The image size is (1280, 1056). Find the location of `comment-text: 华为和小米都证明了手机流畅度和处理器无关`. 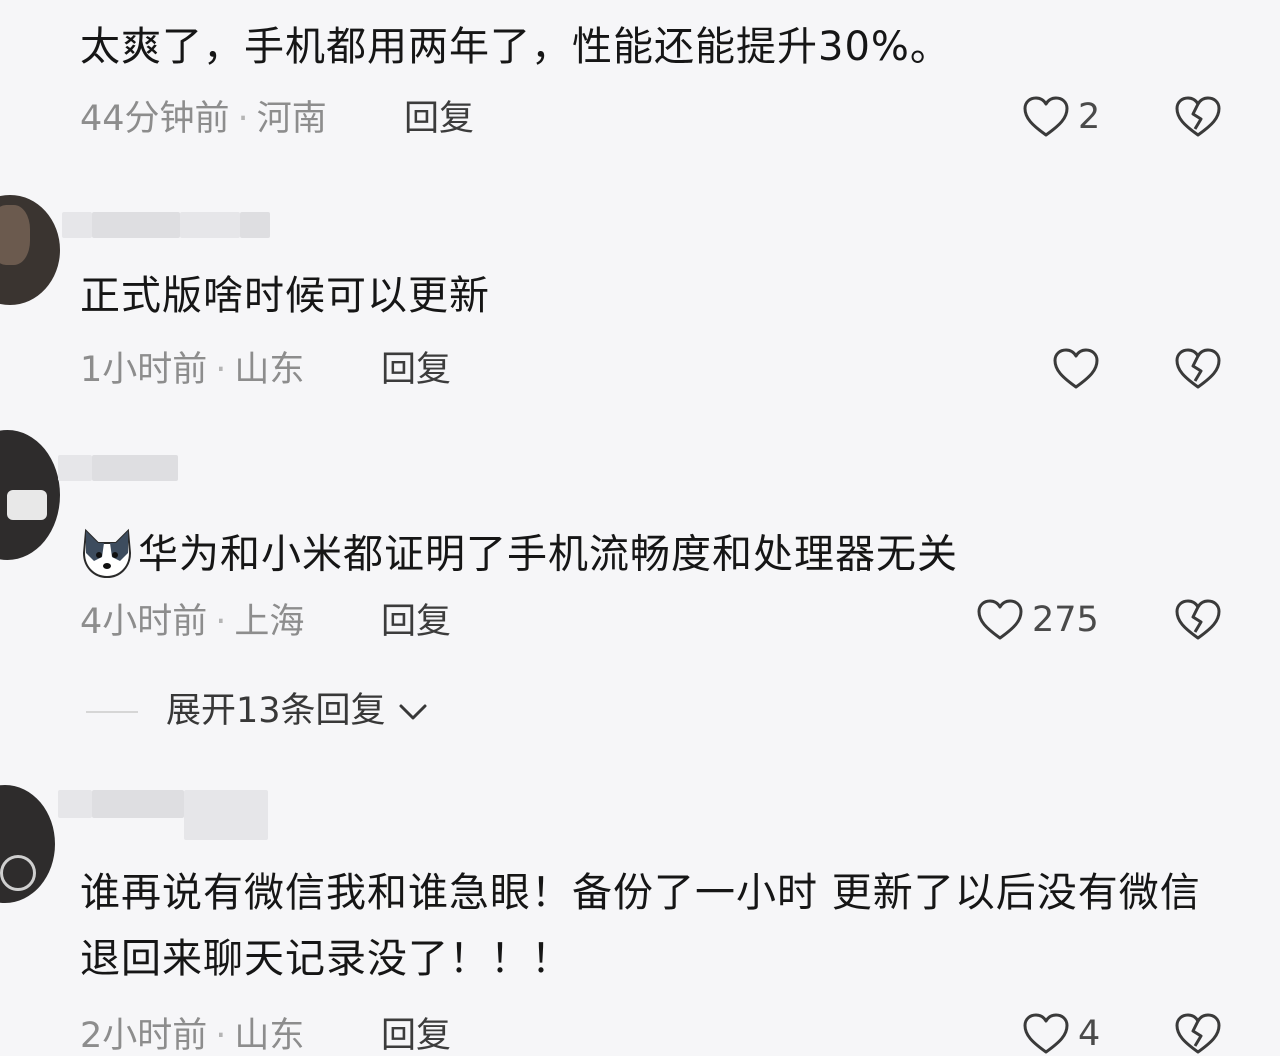

comment-text: 华为和小米都证明了手机流畅度和处理器无关 is located at coordinates (519, 556).